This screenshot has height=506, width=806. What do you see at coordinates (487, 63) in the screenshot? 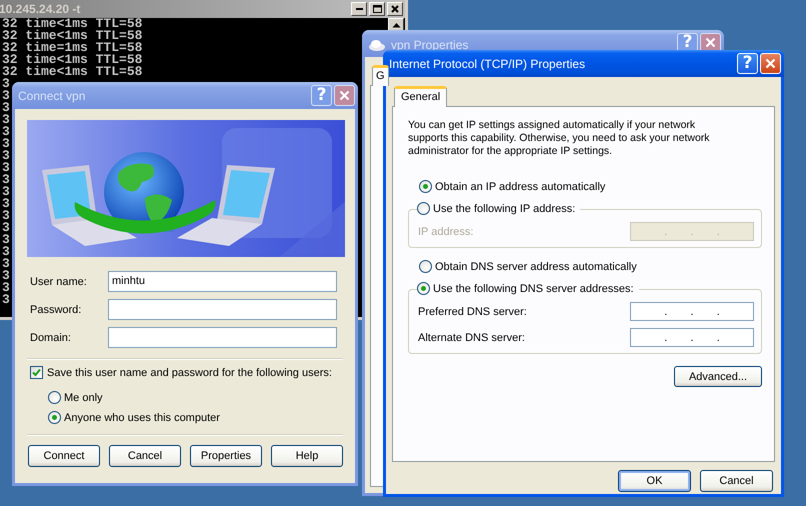
I see `window-title: Internet Protocol (TCP/IP) Properties` at bounding box center [487, 63].